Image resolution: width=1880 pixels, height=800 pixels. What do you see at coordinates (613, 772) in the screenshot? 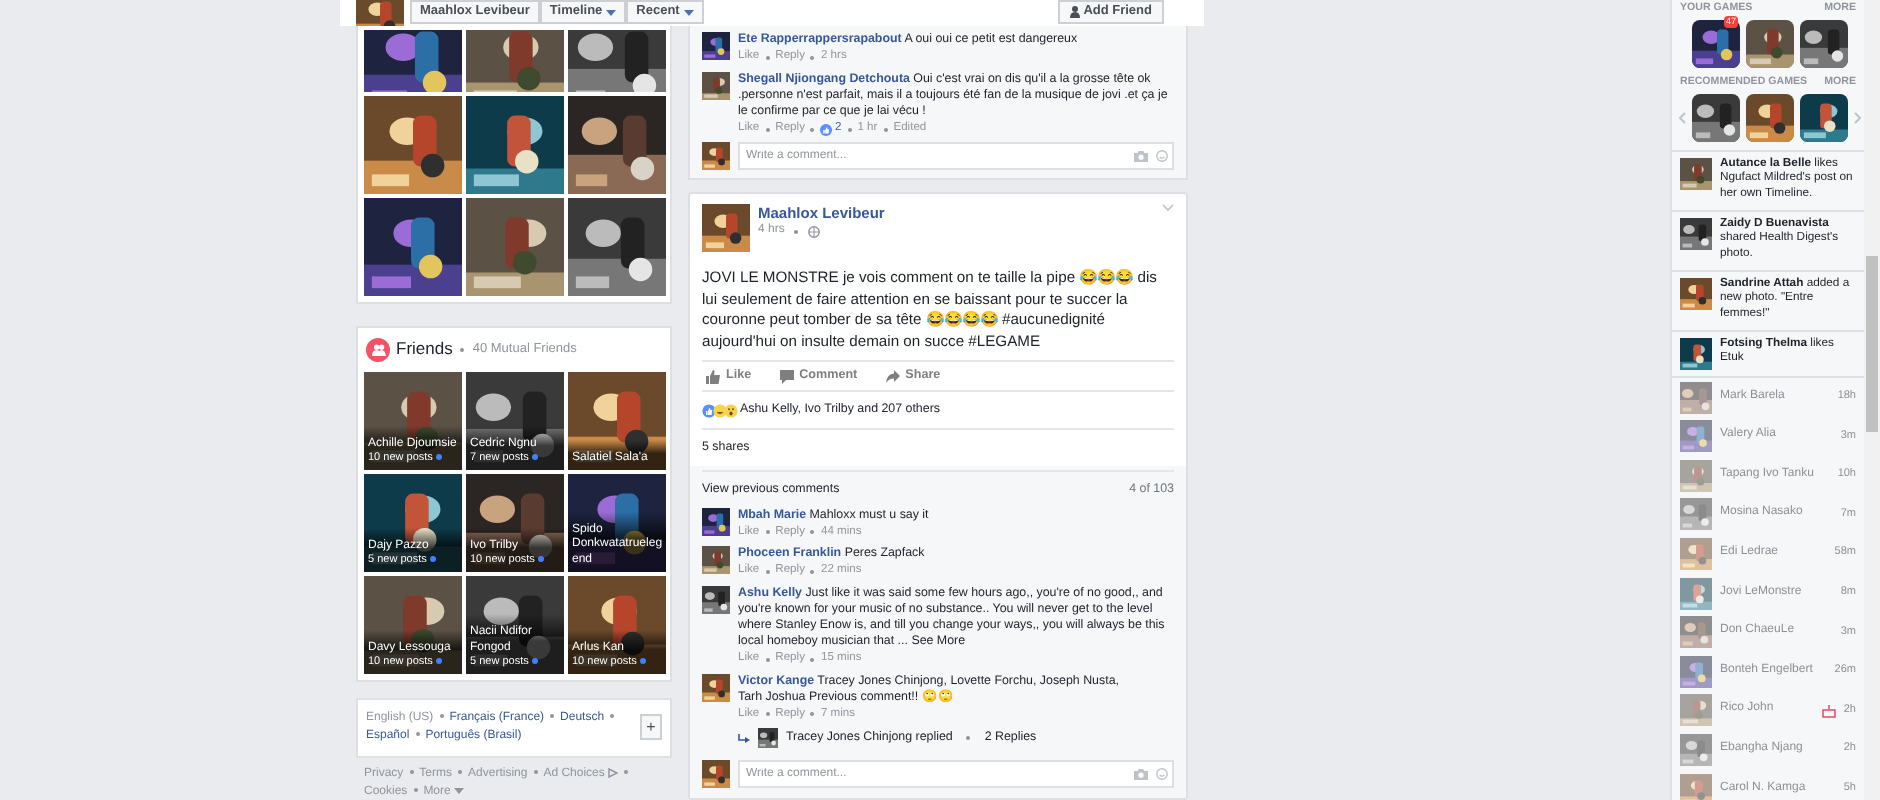
I see `ad-choices-icon` at bounding box center [613, 772].